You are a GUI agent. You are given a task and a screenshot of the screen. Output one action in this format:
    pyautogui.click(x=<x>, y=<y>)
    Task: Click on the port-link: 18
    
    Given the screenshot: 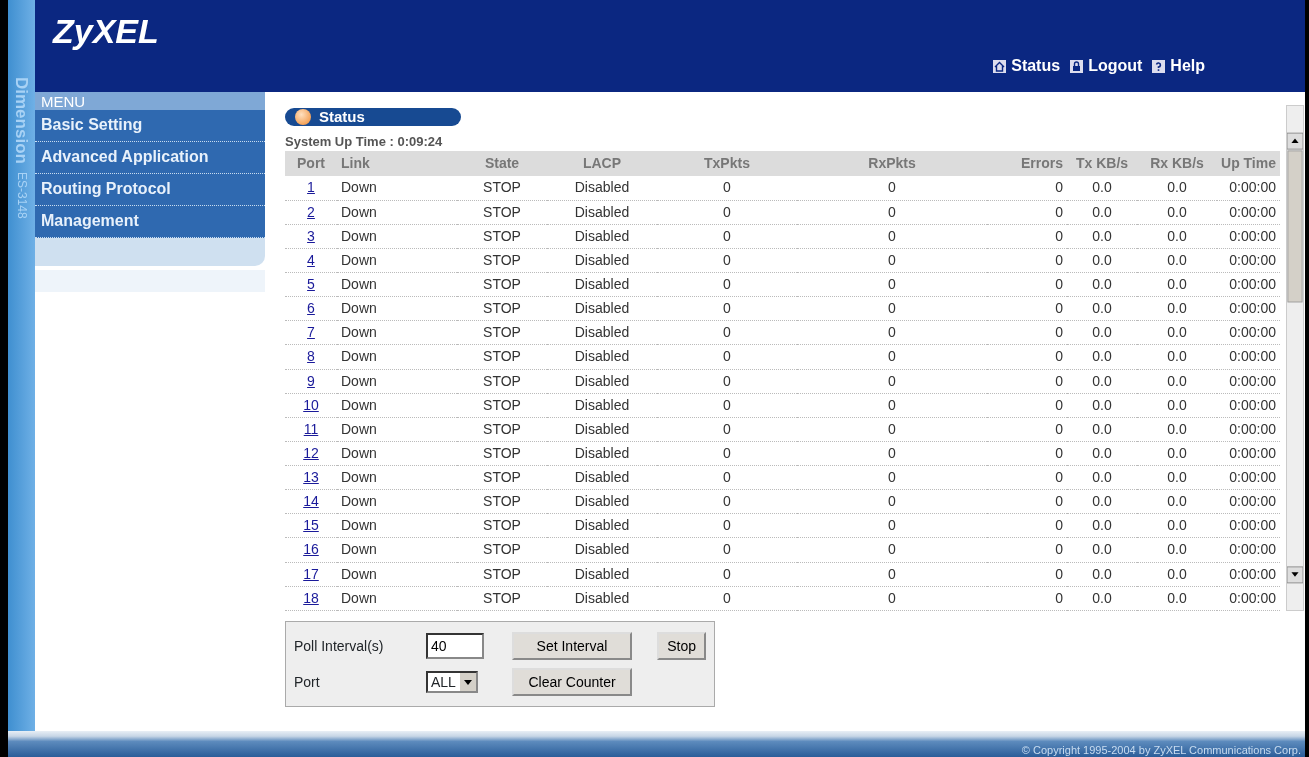 What is the action you would take?
    pyautogui.click(x=311, y=597)
    